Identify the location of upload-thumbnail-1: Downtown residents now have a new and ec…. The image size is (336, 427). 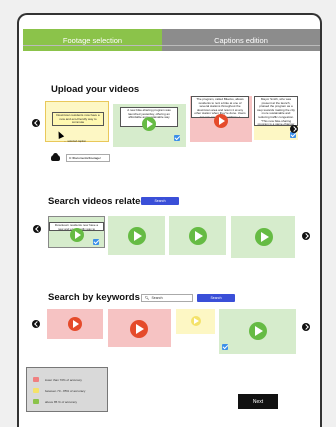
(77, 121).